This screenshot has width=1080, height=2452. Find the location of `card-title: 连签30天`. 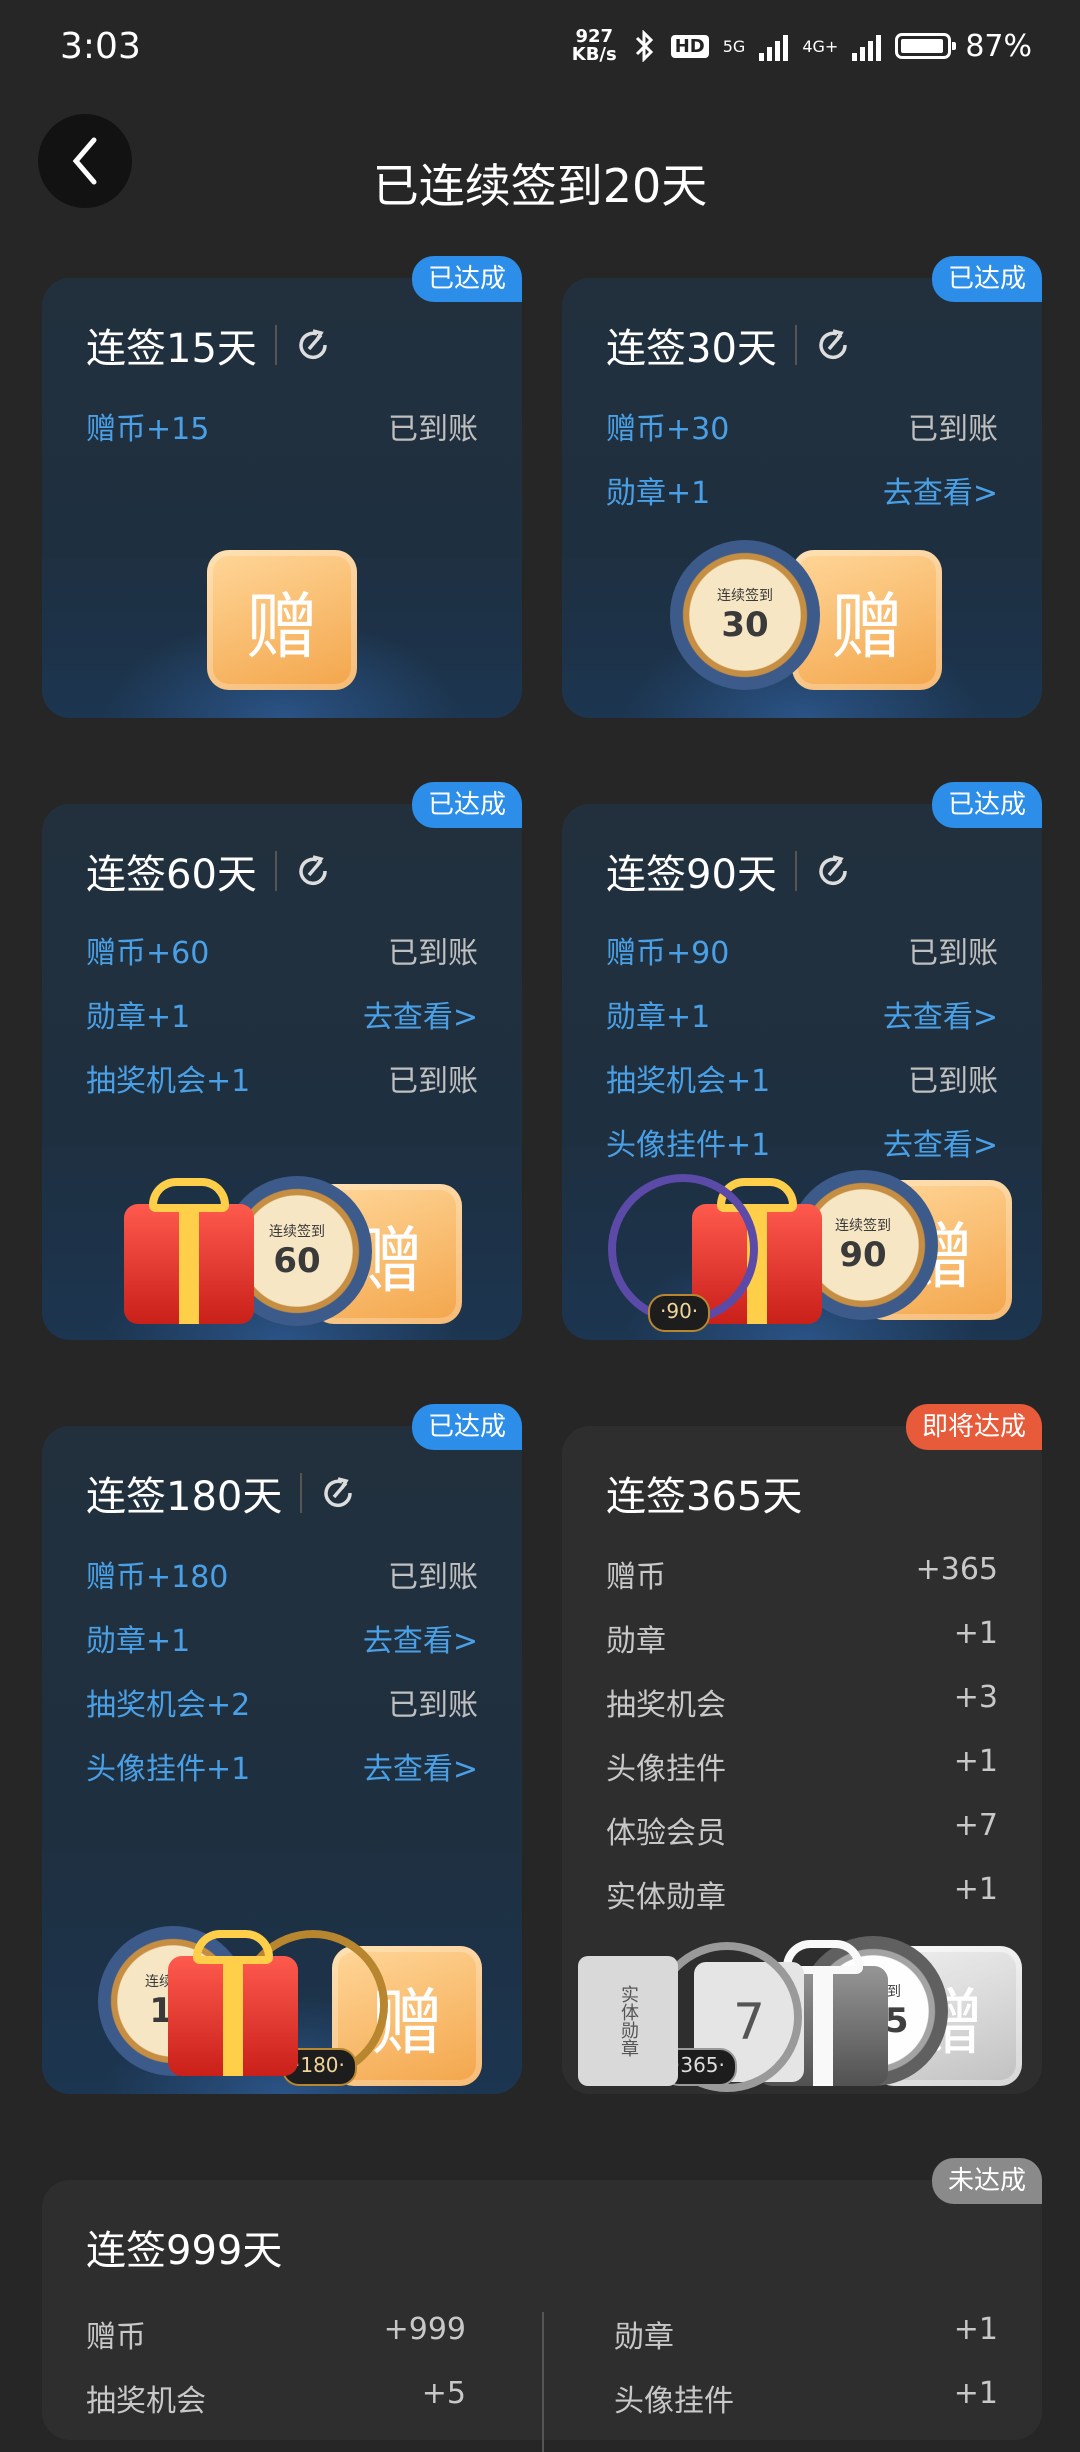

card-title: 连签30天 is located at coordinates (728, 345).